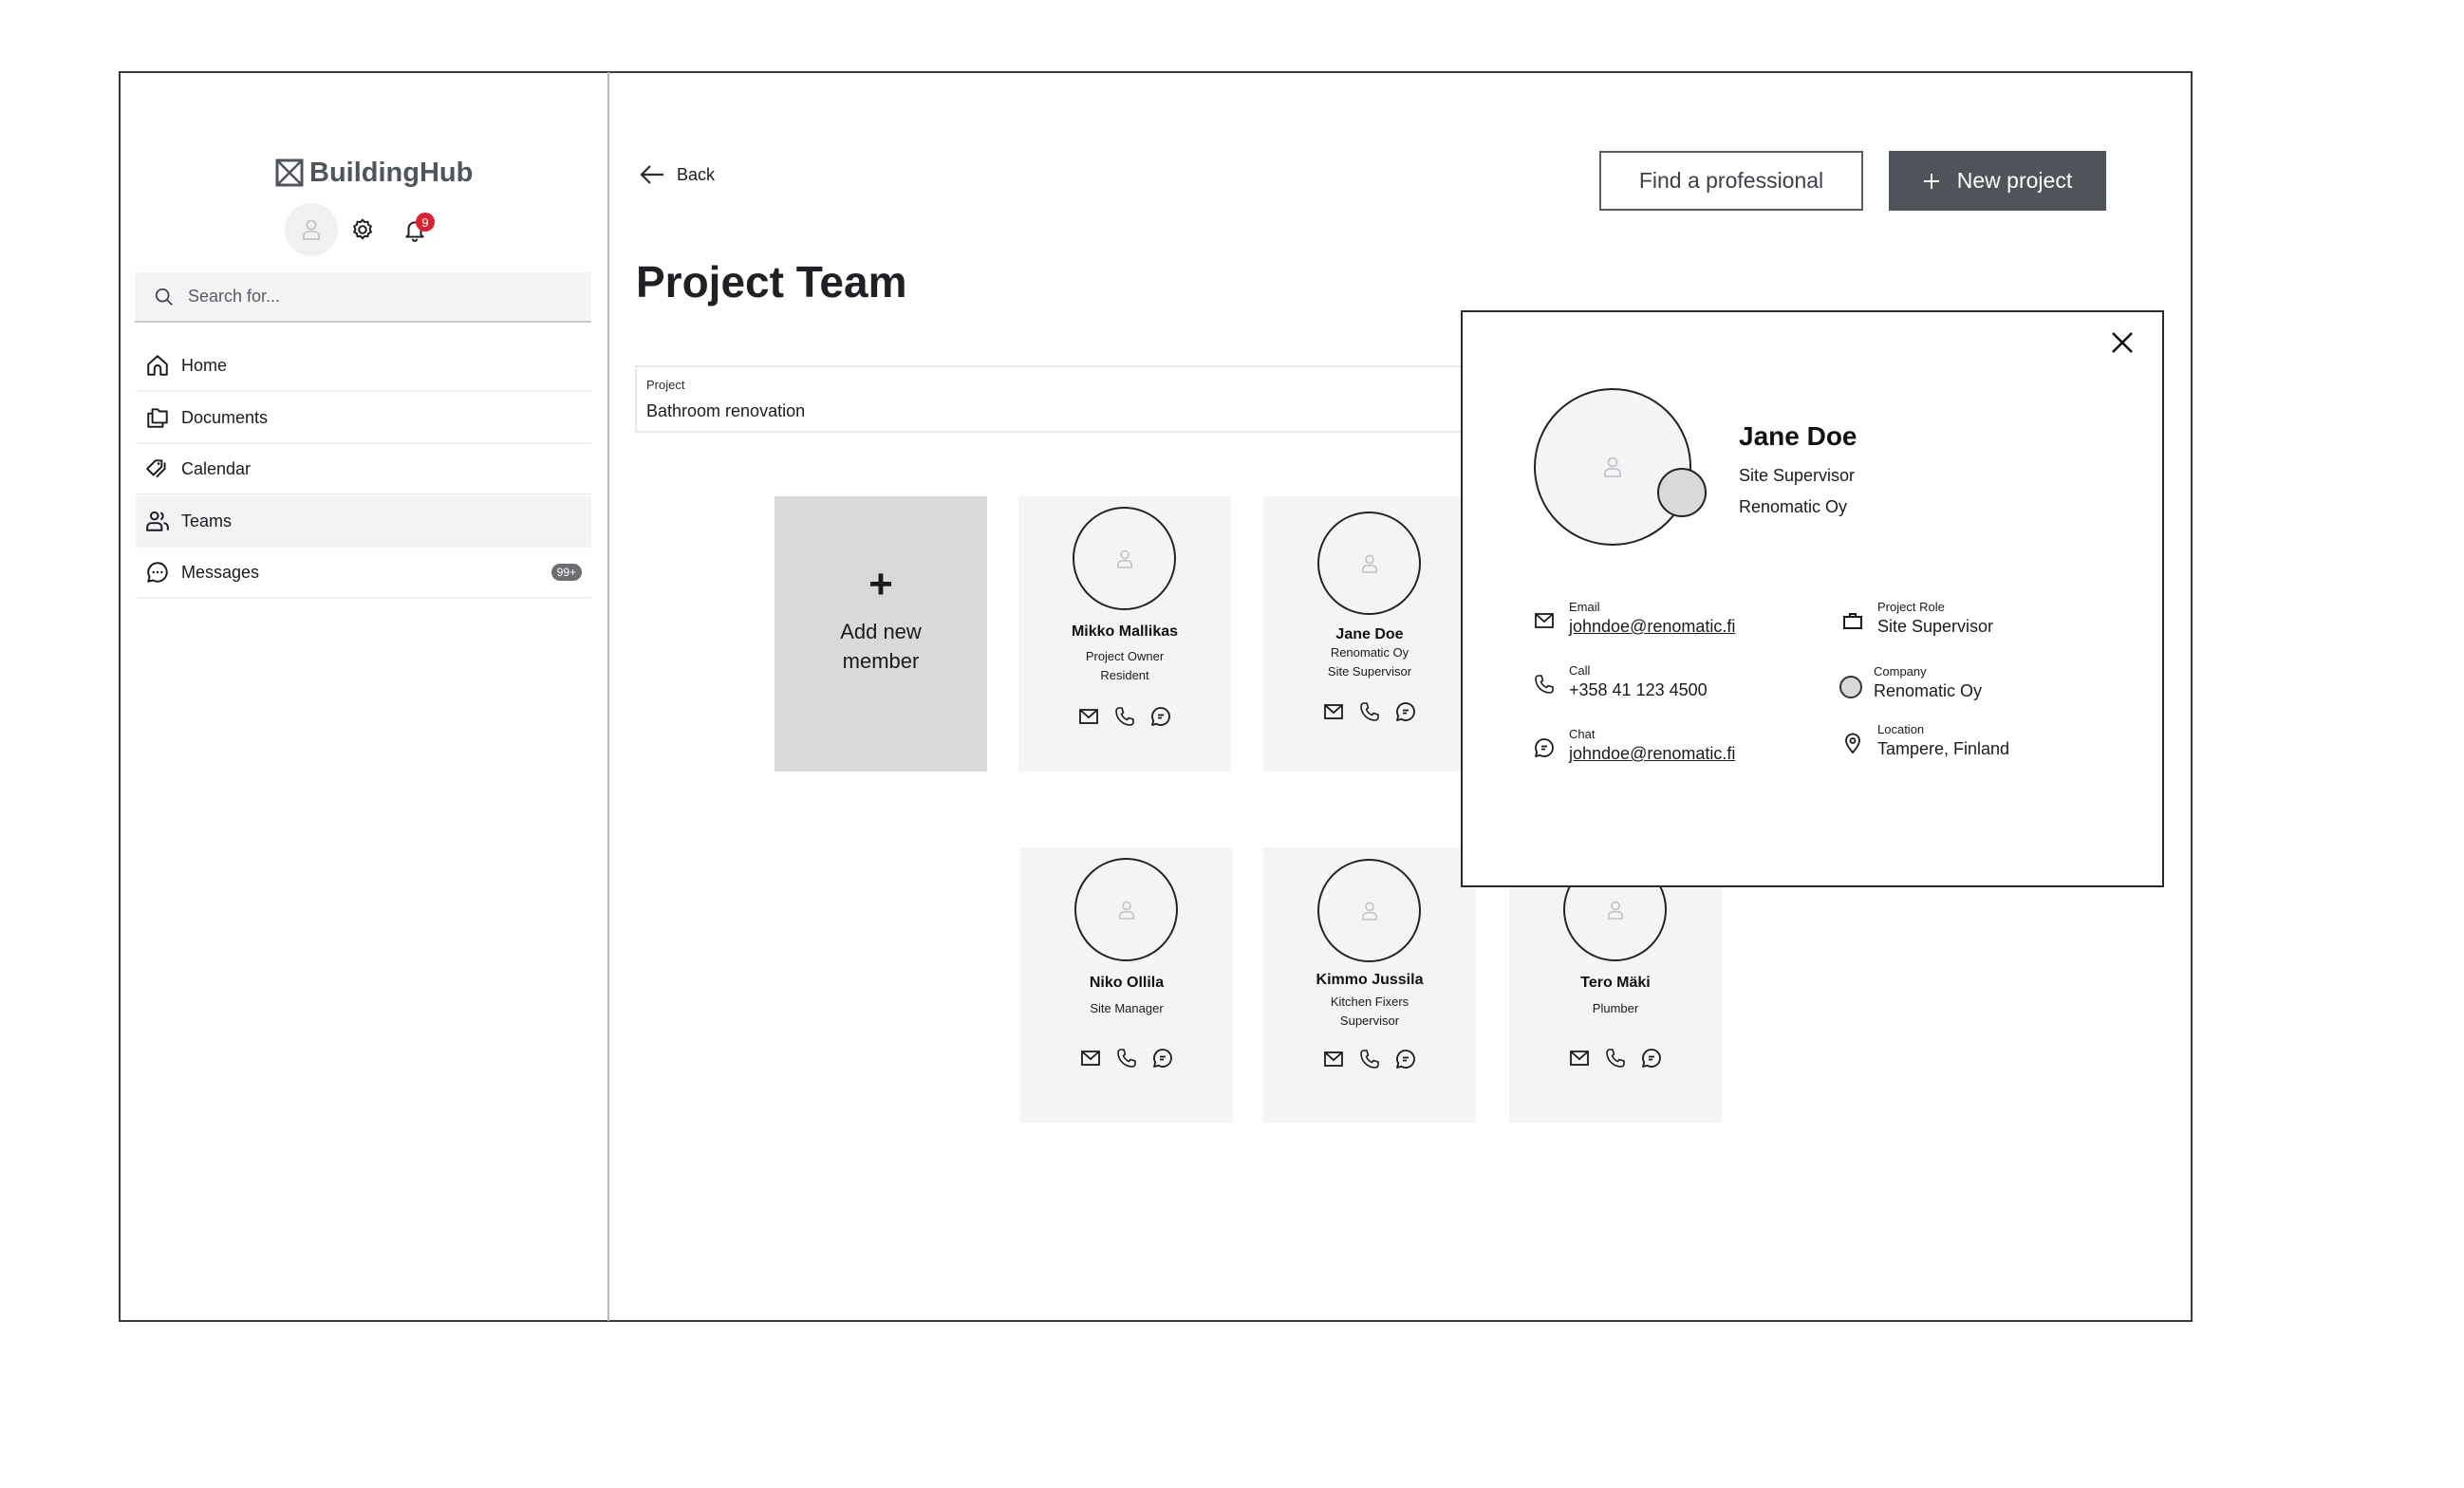  I want to click on brand-logo: BuildingHub, so click(374, 173).